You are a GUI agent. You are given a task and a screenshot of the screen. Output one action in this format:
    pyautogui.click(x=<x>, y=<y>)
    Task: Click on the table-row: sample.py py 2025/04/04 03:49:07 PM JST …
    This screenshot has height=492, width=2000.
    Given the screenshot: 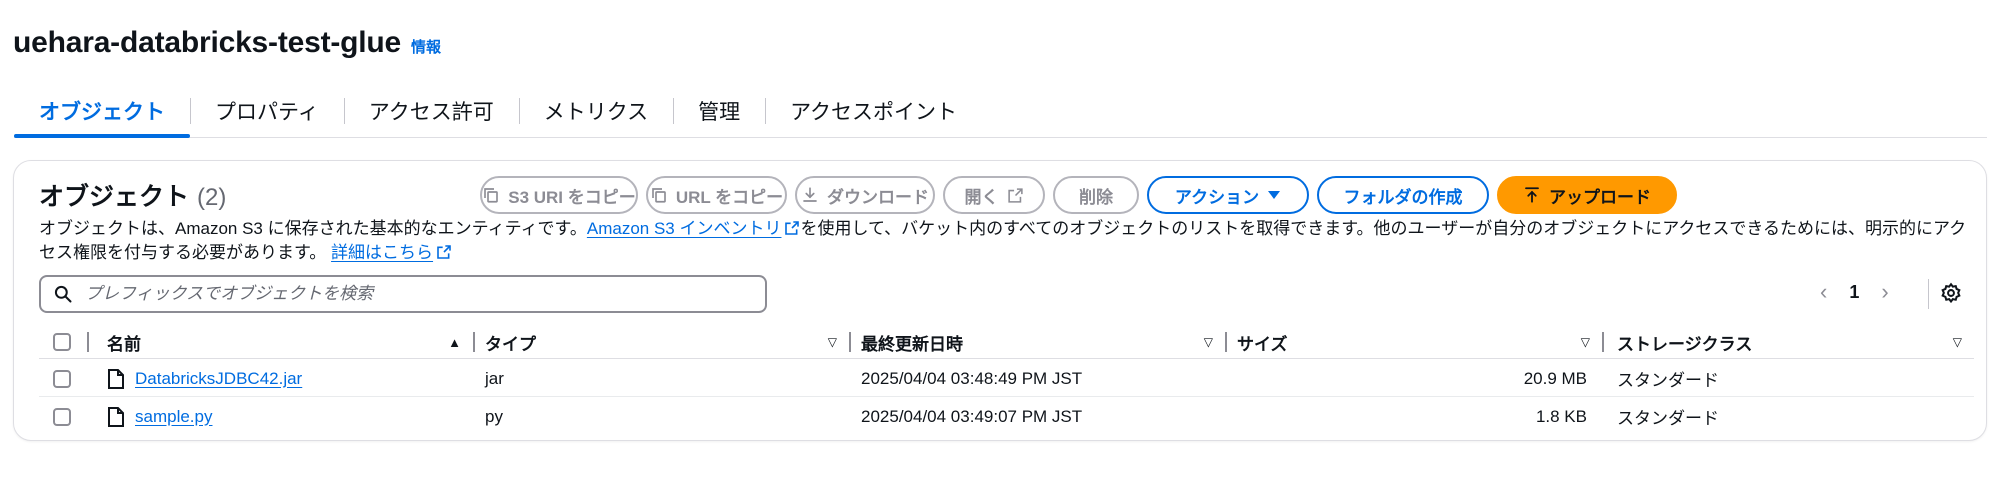 What is the action you would take?
    pyautogui.click(x=1006, y=416)
    